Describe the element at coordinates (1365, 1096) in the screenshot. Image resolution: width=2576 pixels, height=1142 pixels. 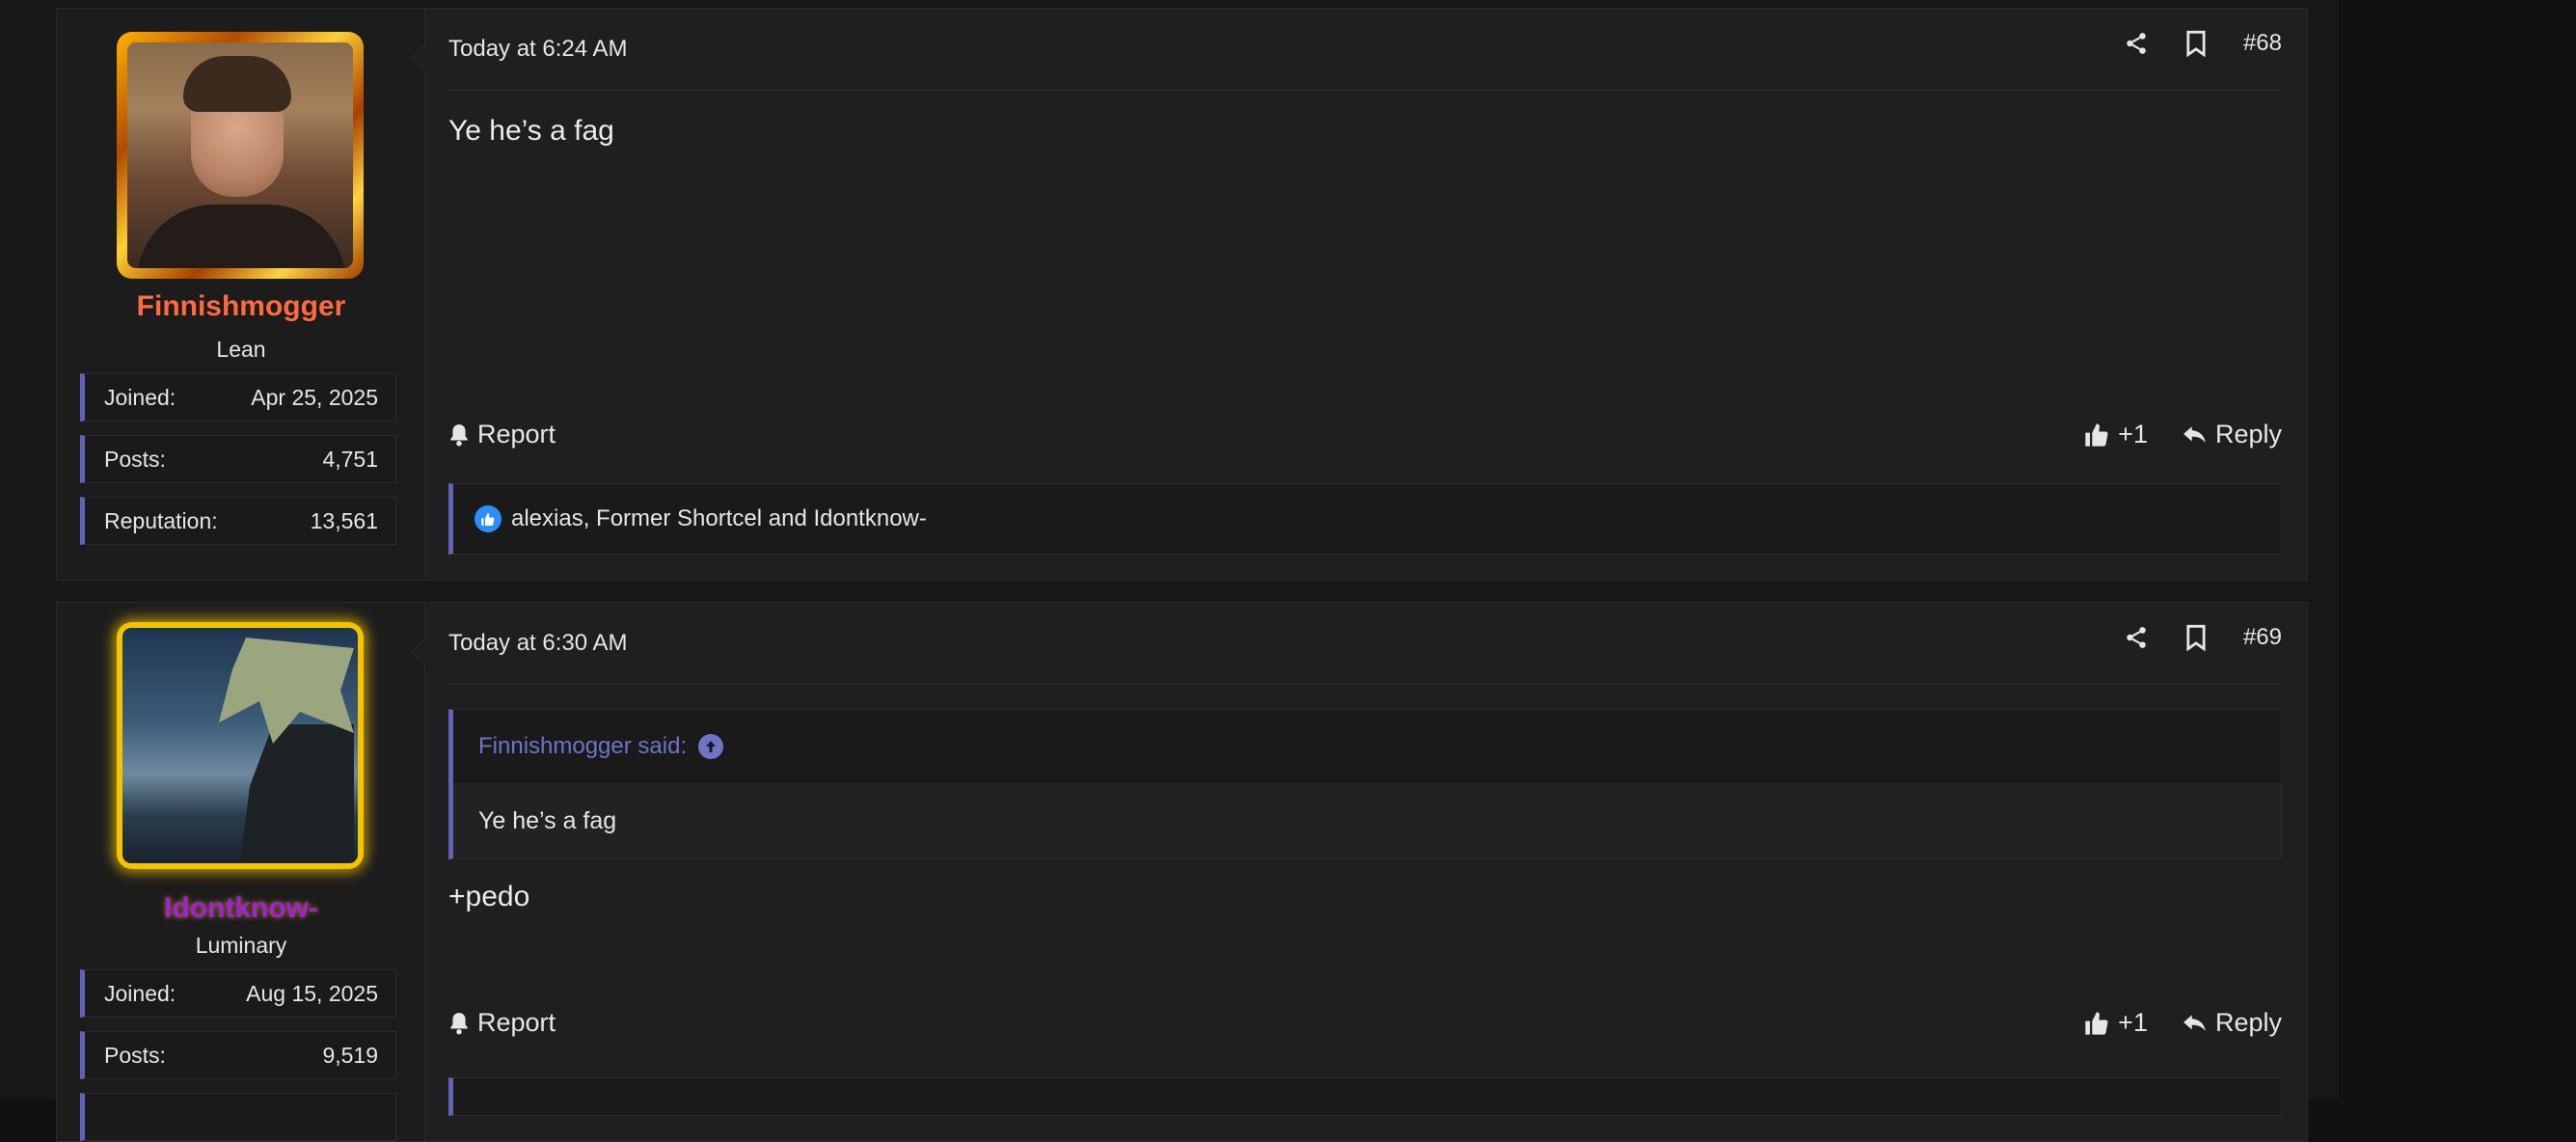
I see `reactions-bar` at that location.